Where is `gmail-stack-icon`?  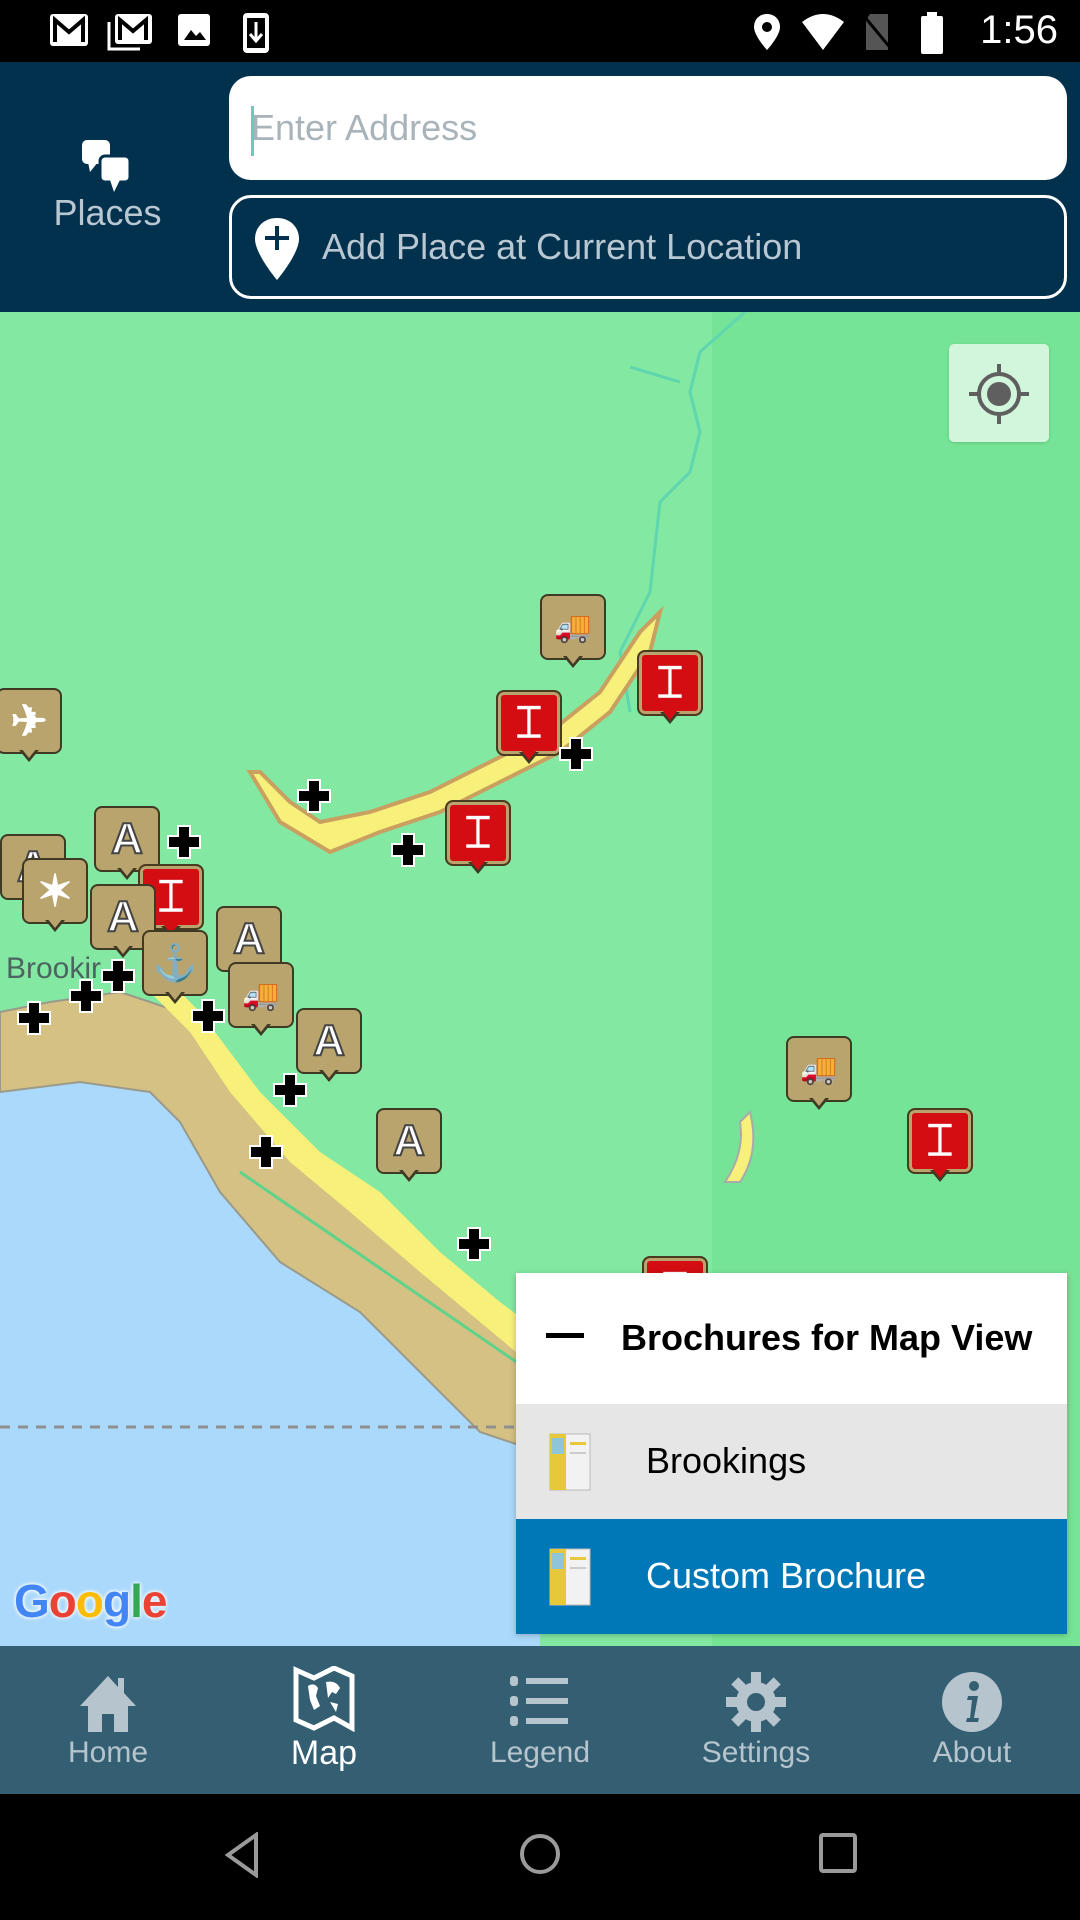 gmail-stack-icon is located at coordinates (129, 32).